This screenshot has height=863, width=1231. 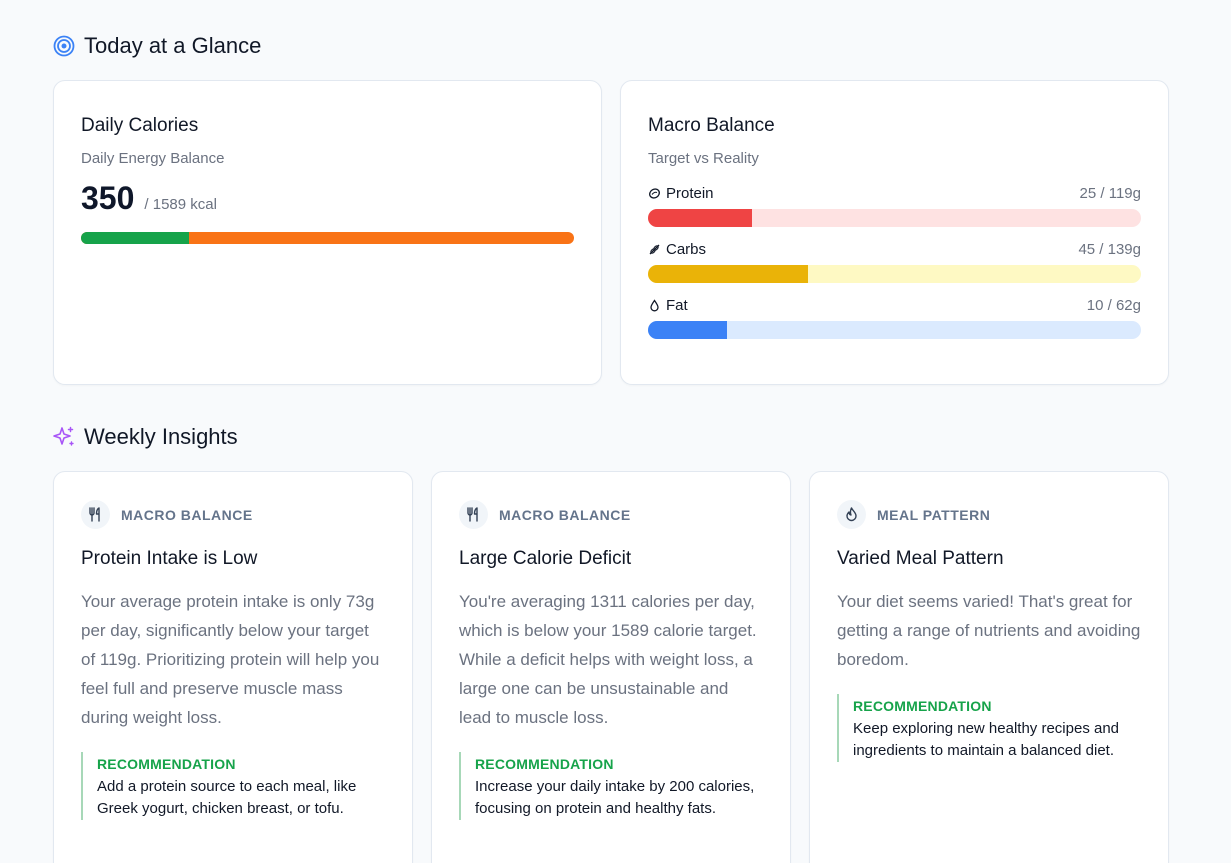 I want to click on calories-progress-bar, so click(x=327, y=238).